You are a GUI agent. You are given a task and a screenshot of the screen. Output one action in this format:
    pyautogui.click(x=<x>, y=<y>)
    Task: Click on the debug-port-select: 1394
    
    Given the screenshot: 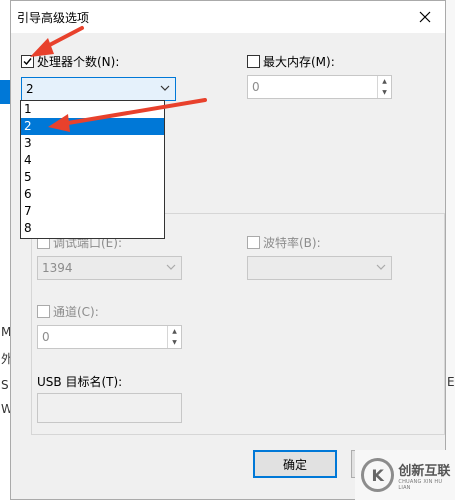 What is the action you would take?
    pyautogui.click(x=109, y=268)
    